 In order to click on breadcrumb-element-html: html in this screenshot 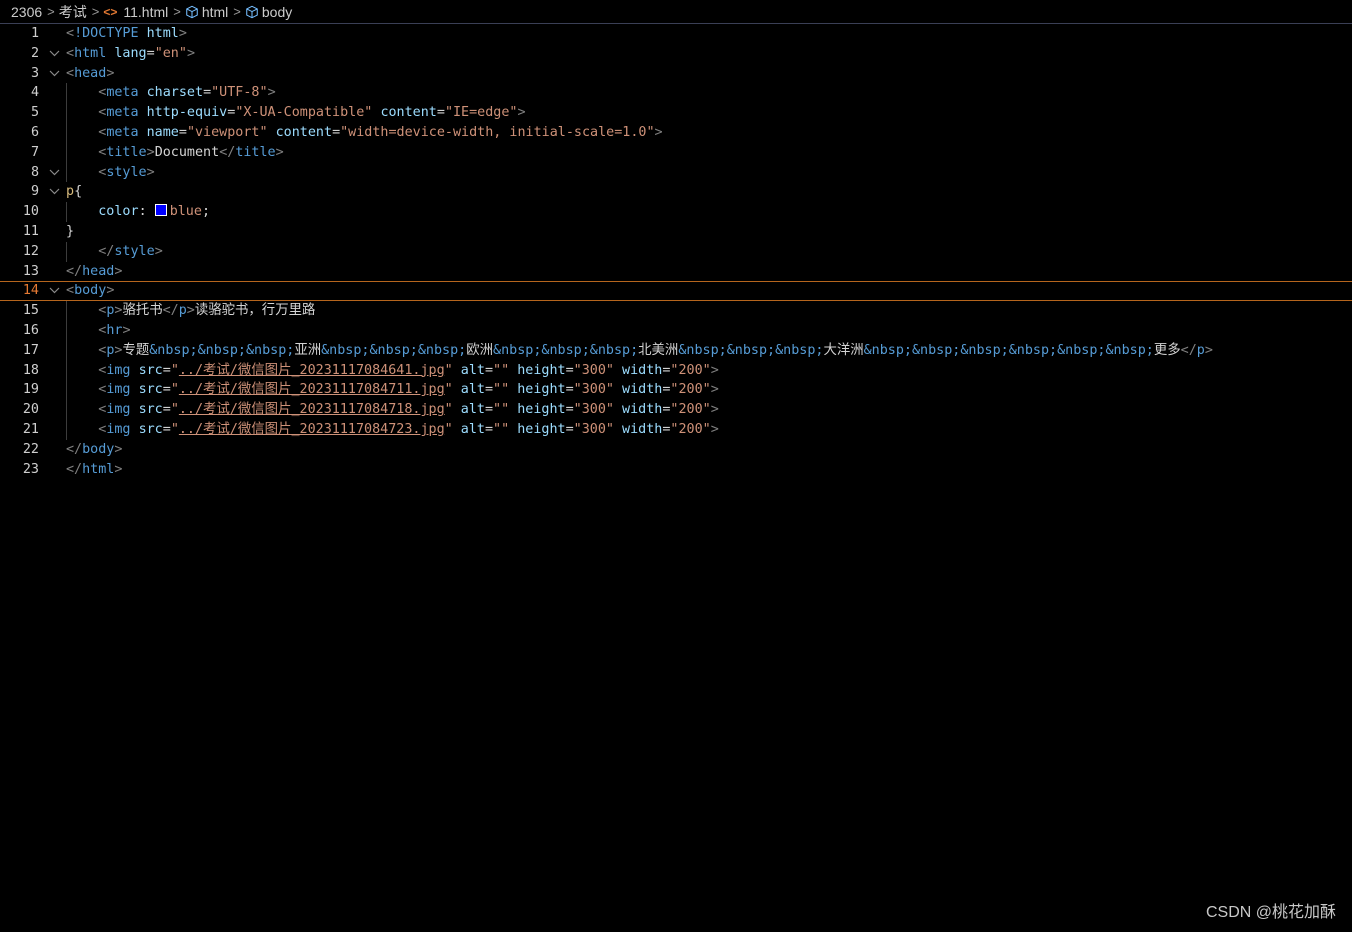, I will do `click(206, 12)`.